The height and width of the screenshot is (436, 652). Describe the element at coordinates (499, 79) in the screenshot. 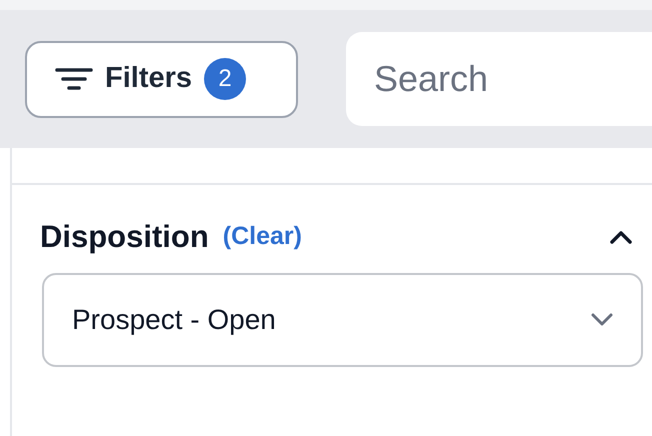

I see `search-field: Search` at that location.